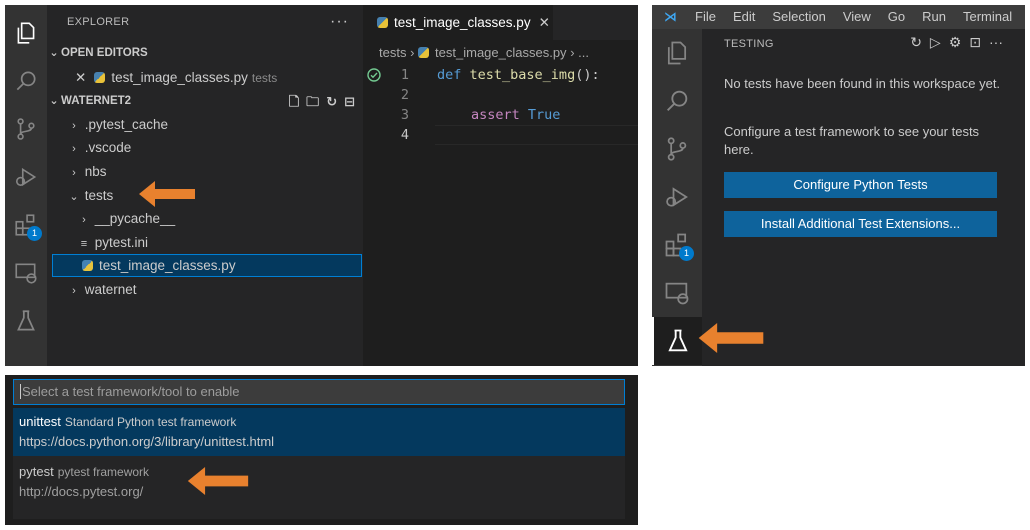  I want to click on menu-file: File, so click(705, 16).